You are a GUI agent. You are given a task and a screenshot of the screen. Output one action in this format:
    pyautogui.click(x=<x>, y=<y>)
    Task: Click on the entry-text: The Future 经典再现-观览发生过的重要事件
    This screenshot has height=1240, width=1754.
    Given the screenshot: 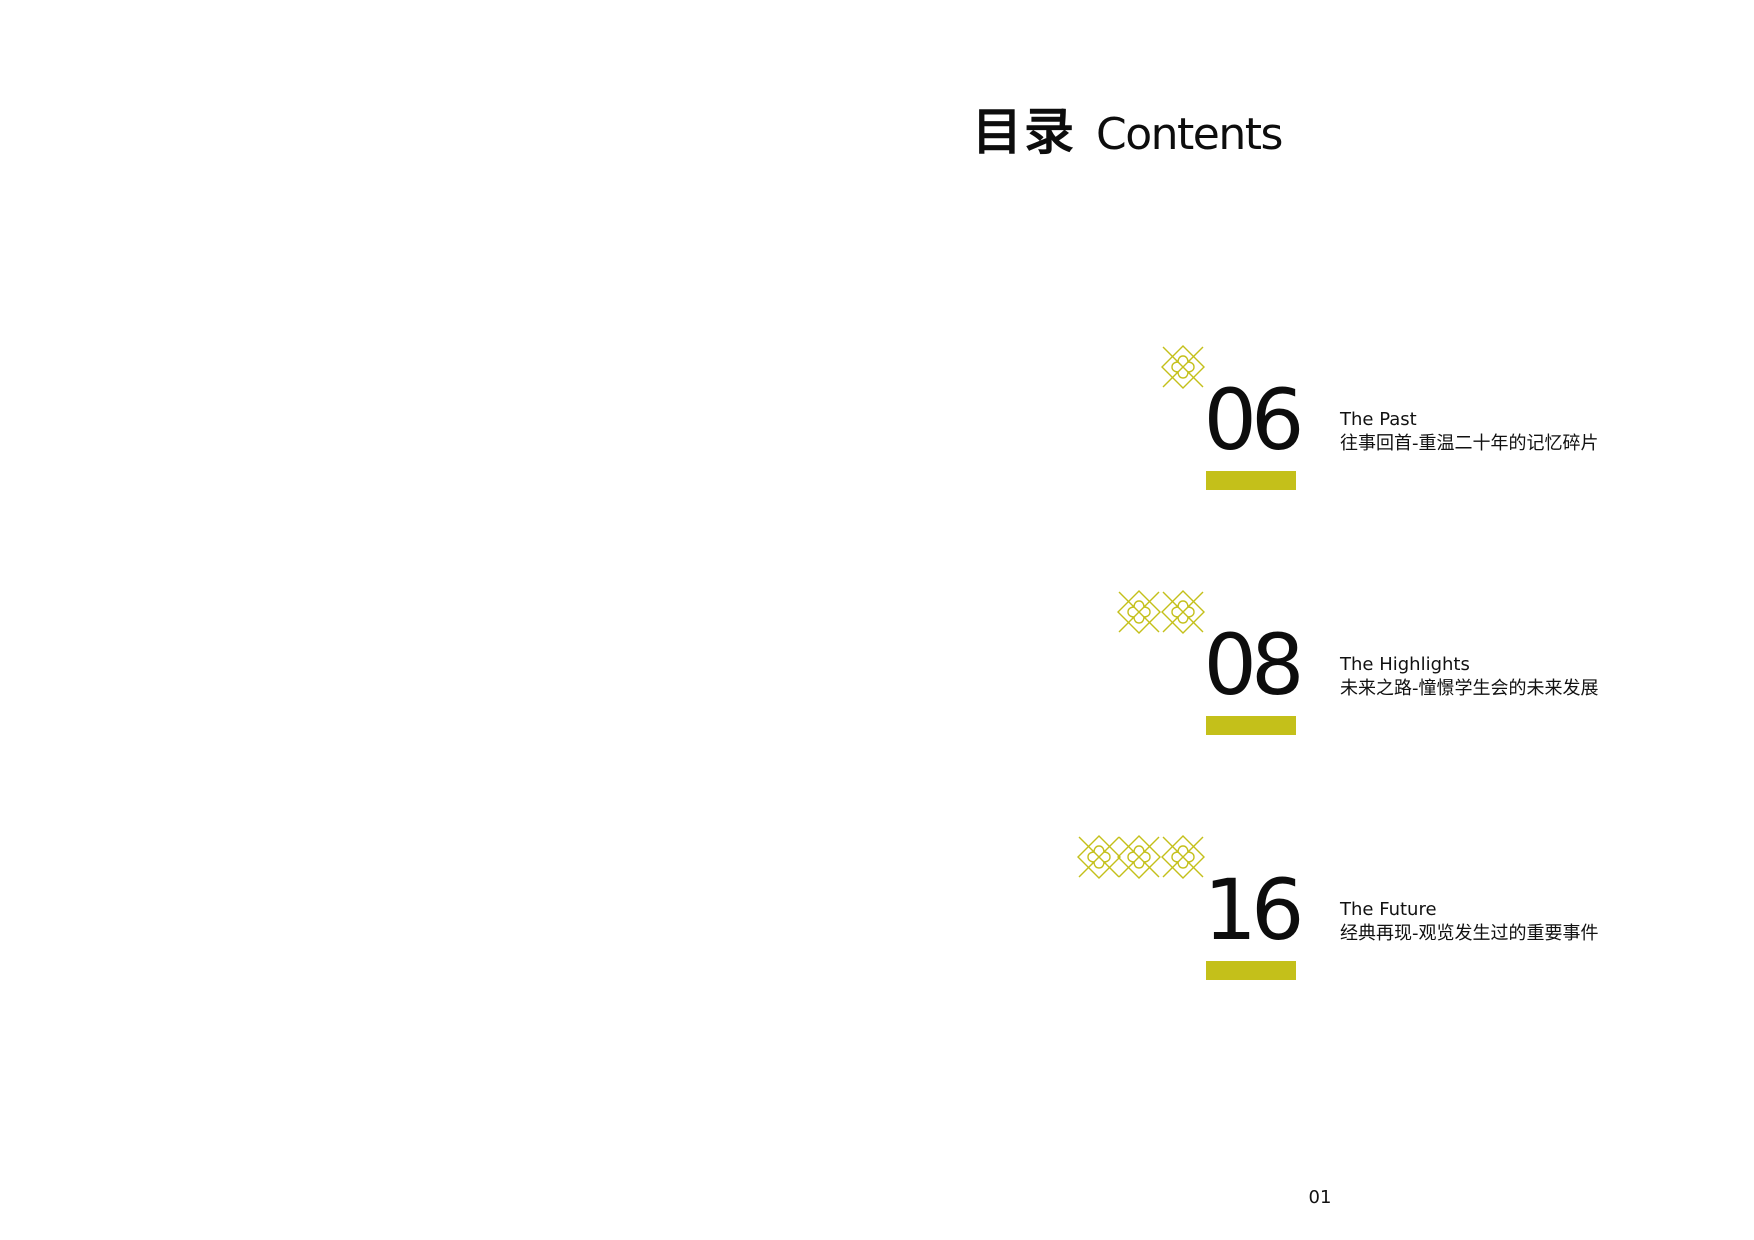 What is the action you would take?
    pyautogui.click(x=1469, y=923)
    